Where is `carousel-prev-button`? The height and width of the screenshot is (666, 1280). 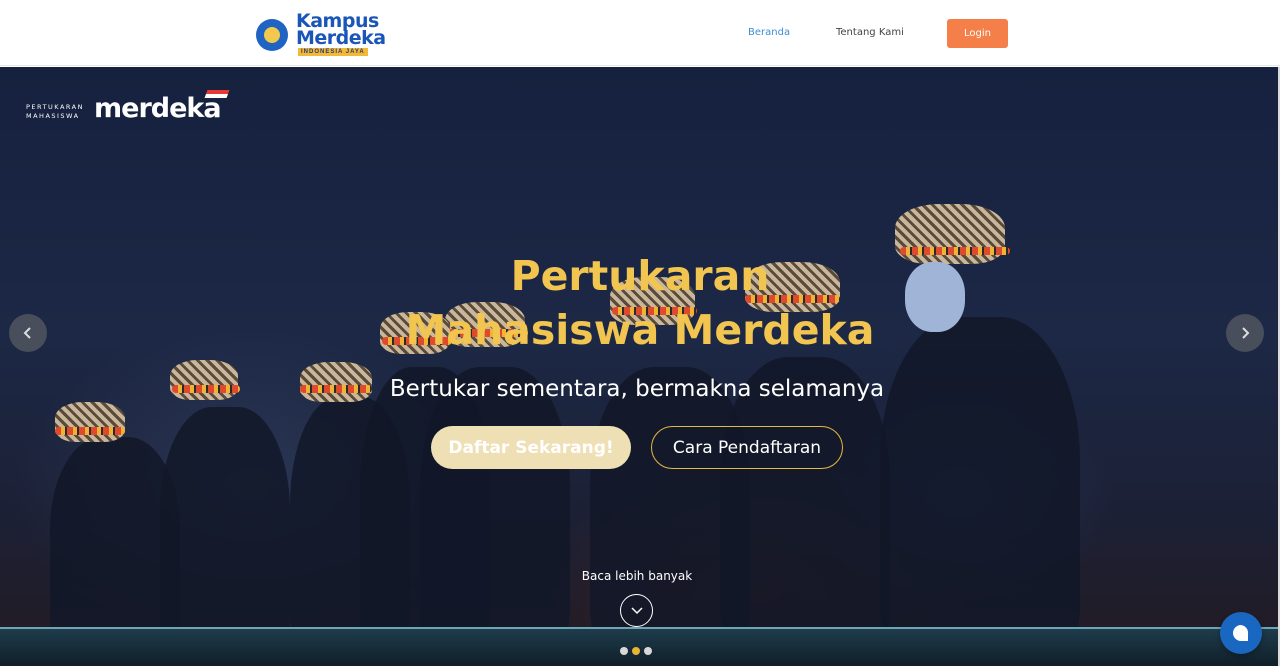 carousel-prev-button is located at coordinates (28, 333).